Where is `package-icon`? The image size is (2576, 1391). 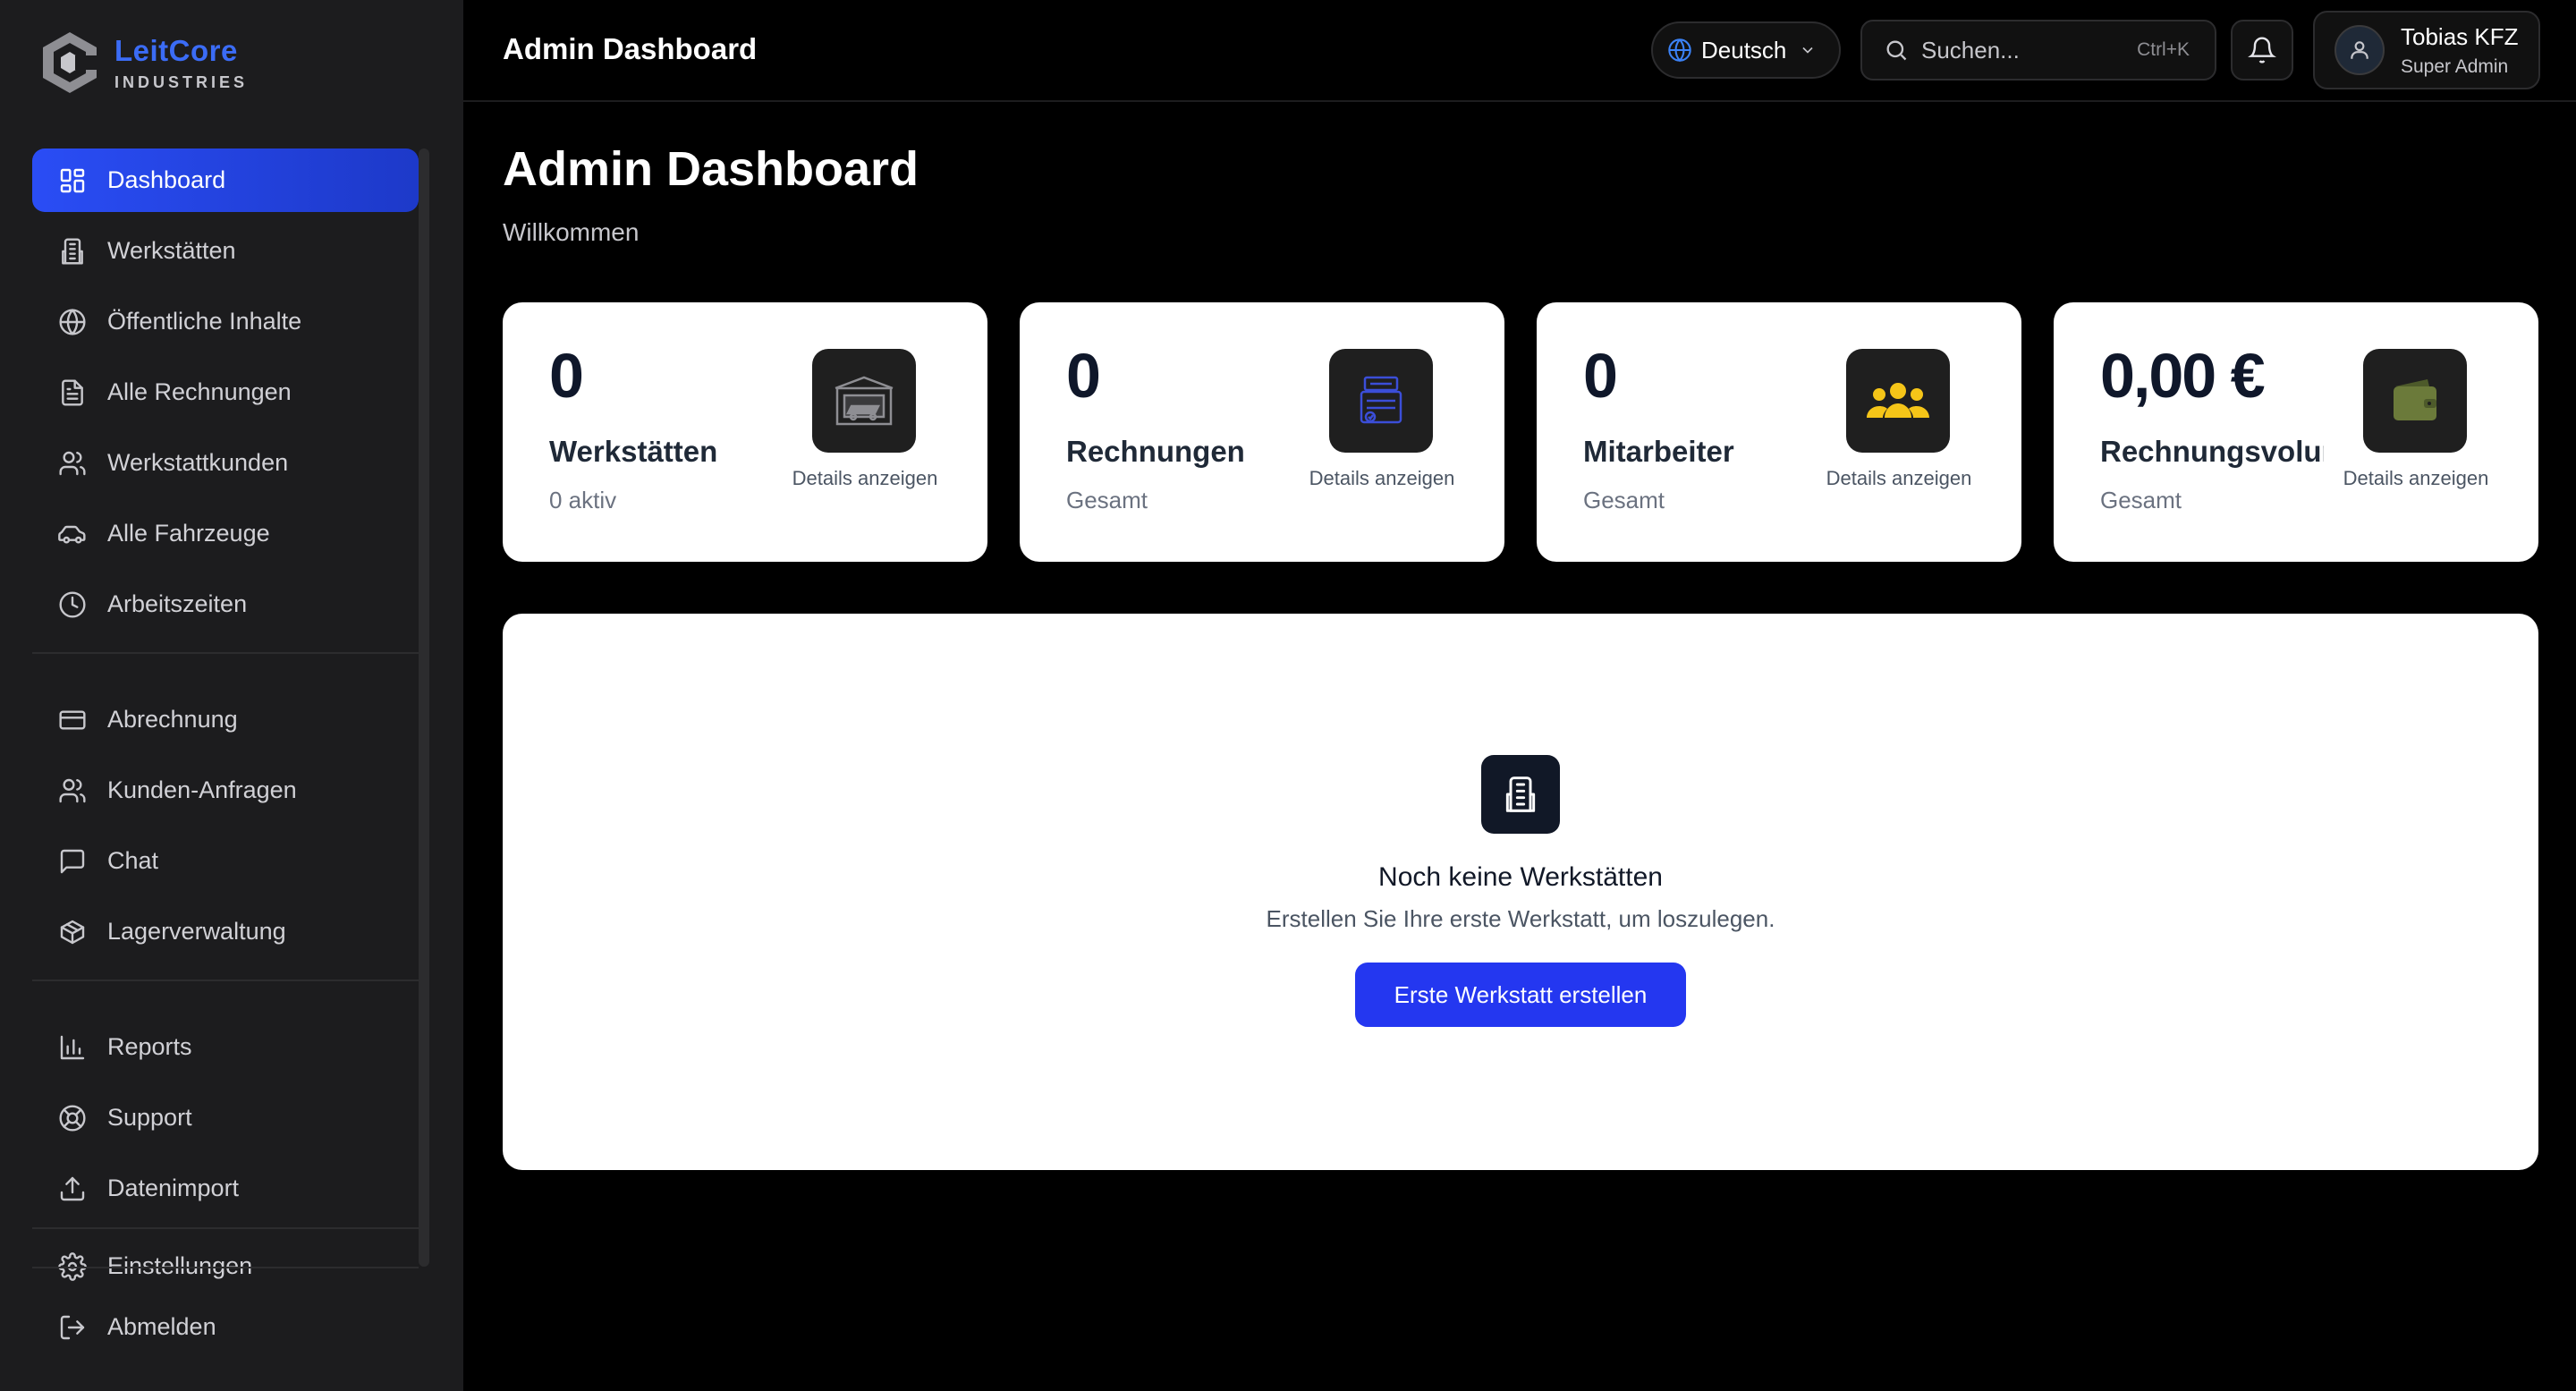
package-icon is located at coordinates (72, 932).